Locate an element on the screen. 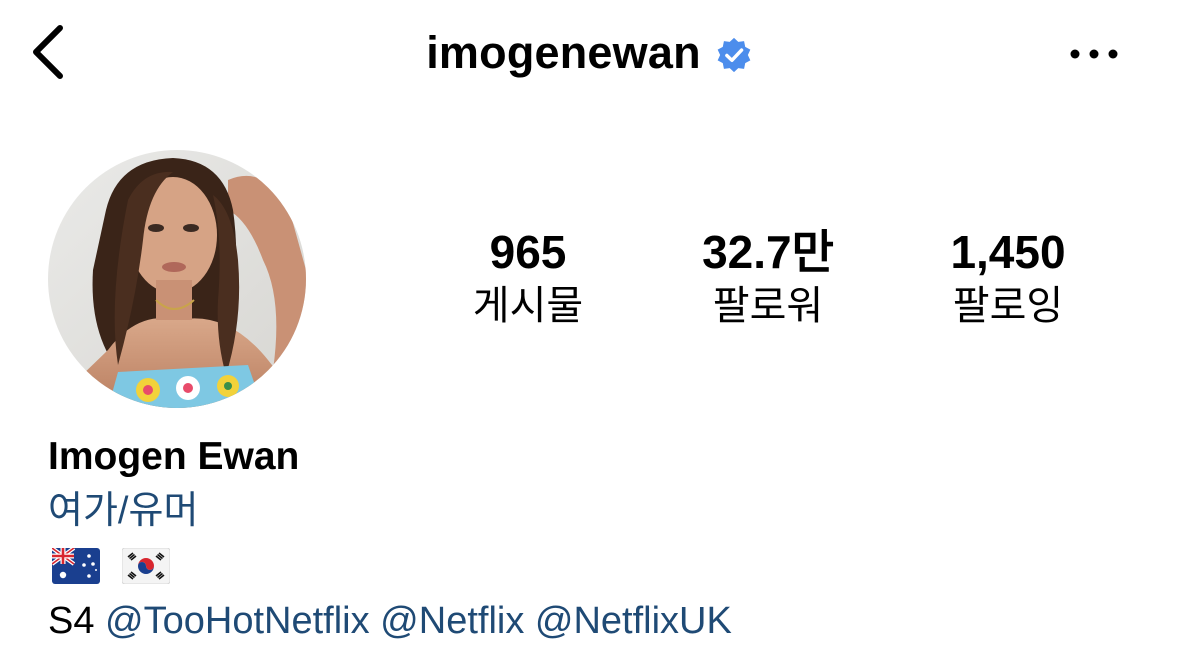 The height and width of the screenshot is (662, 1179). posts-count-stat: 965 게시물 is located at coordinates (528, 277).